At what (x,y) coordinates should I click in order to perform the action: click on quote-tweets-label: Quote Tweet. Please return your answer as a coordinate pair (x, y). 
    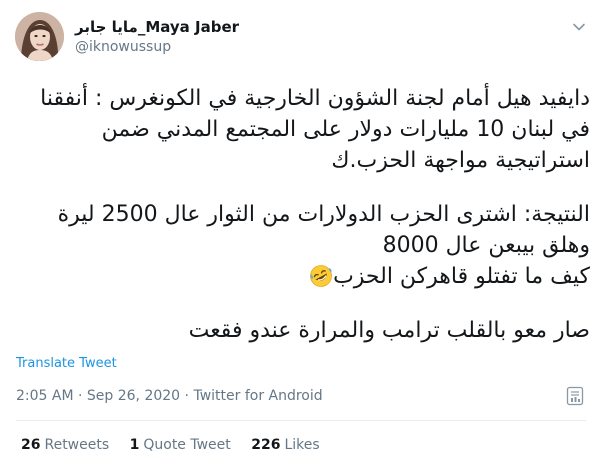
    Looking at the image, I should click on (187, 445).